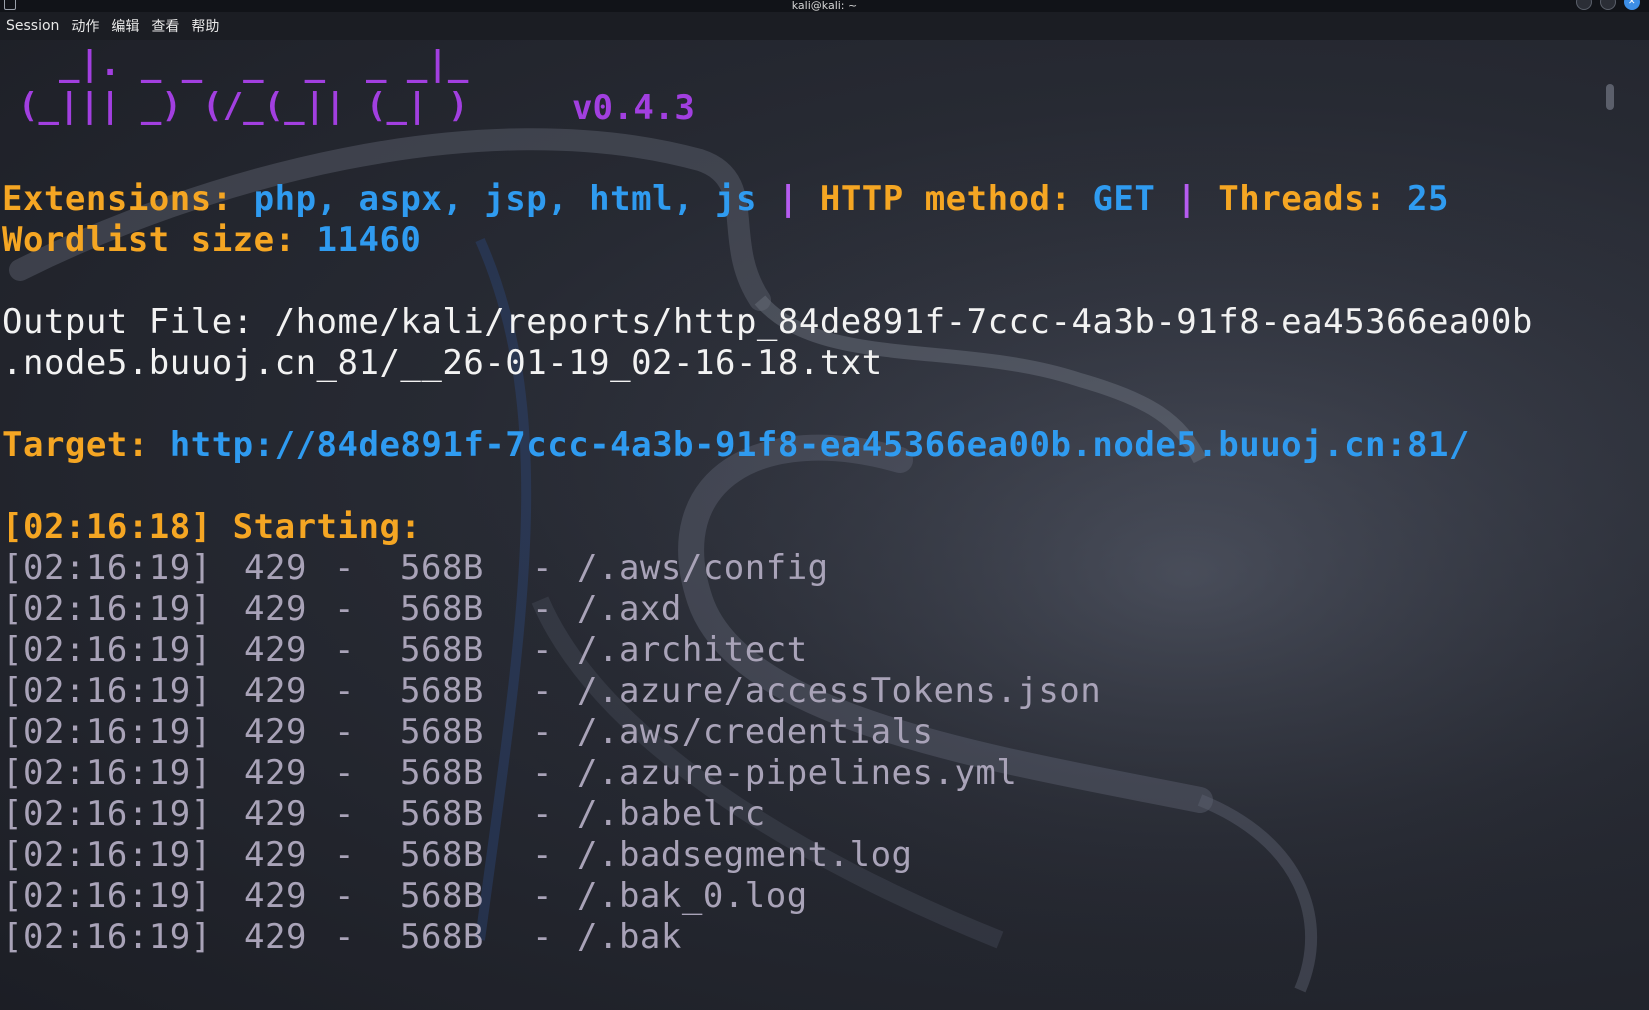  I want to click on result-path: /.bak, so click(629, 937).